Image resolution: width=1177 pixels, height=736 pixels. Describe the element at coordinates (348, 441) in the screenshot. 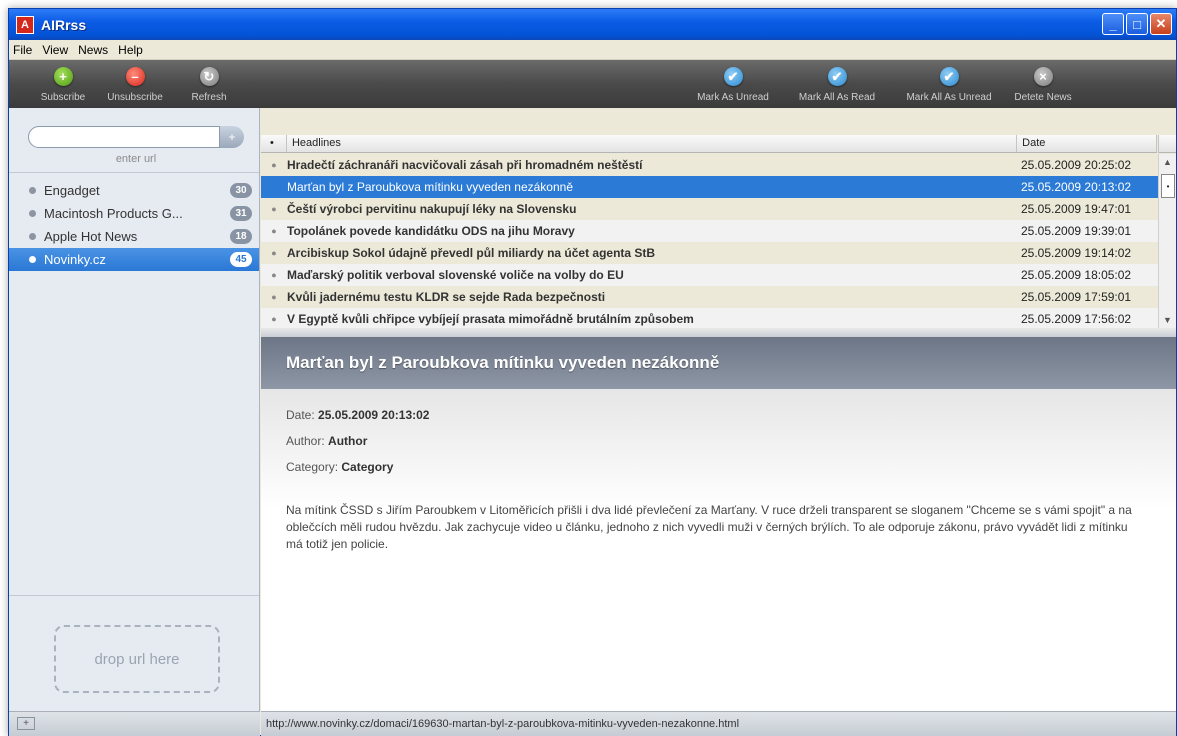

I see `article-author: Author` at that location.